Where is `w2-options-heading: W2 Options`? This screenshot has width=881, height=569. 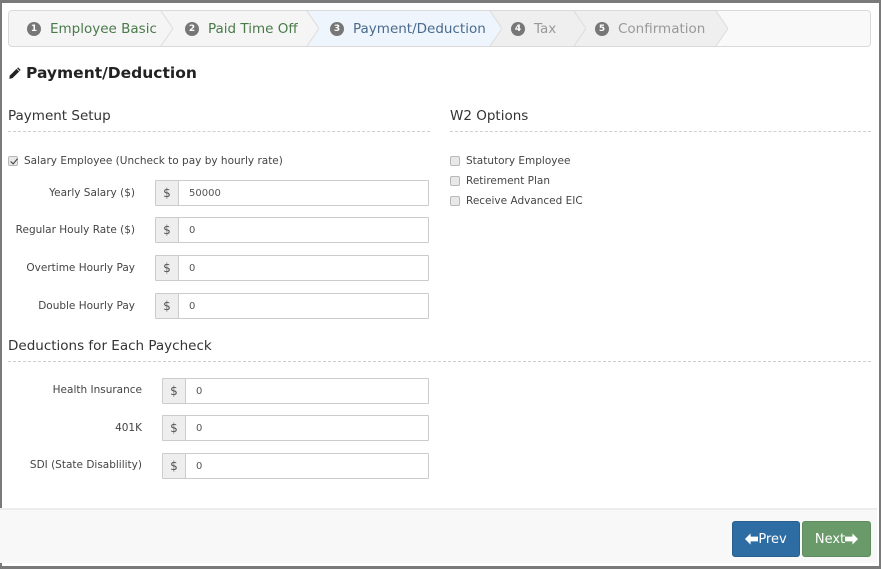
w2-options-heading: W2 Options is located at coordinates (489, 116).